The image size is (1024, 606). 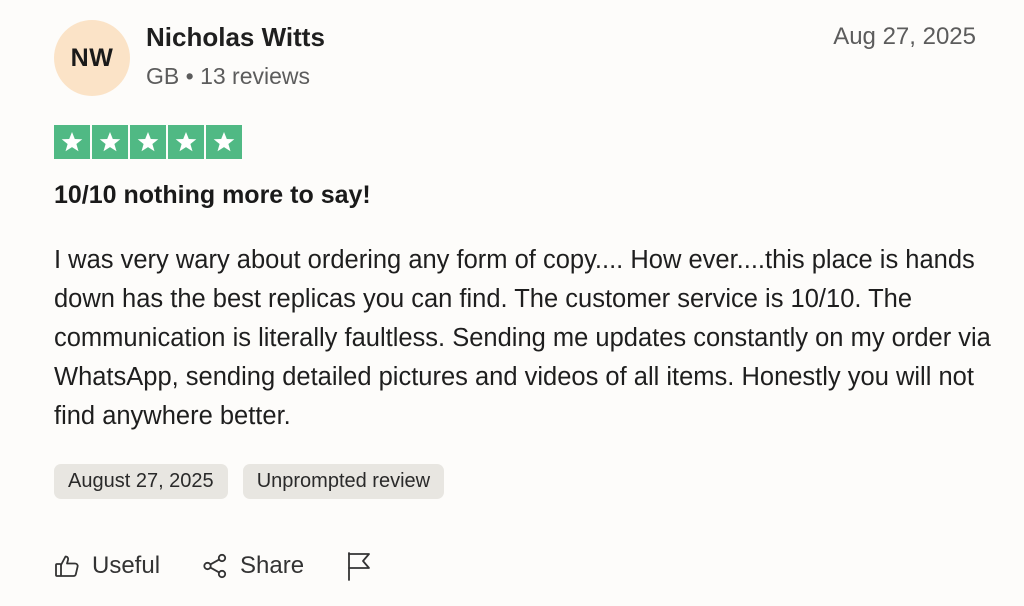 I want to click on star-rating, so click(x=148, y=142).